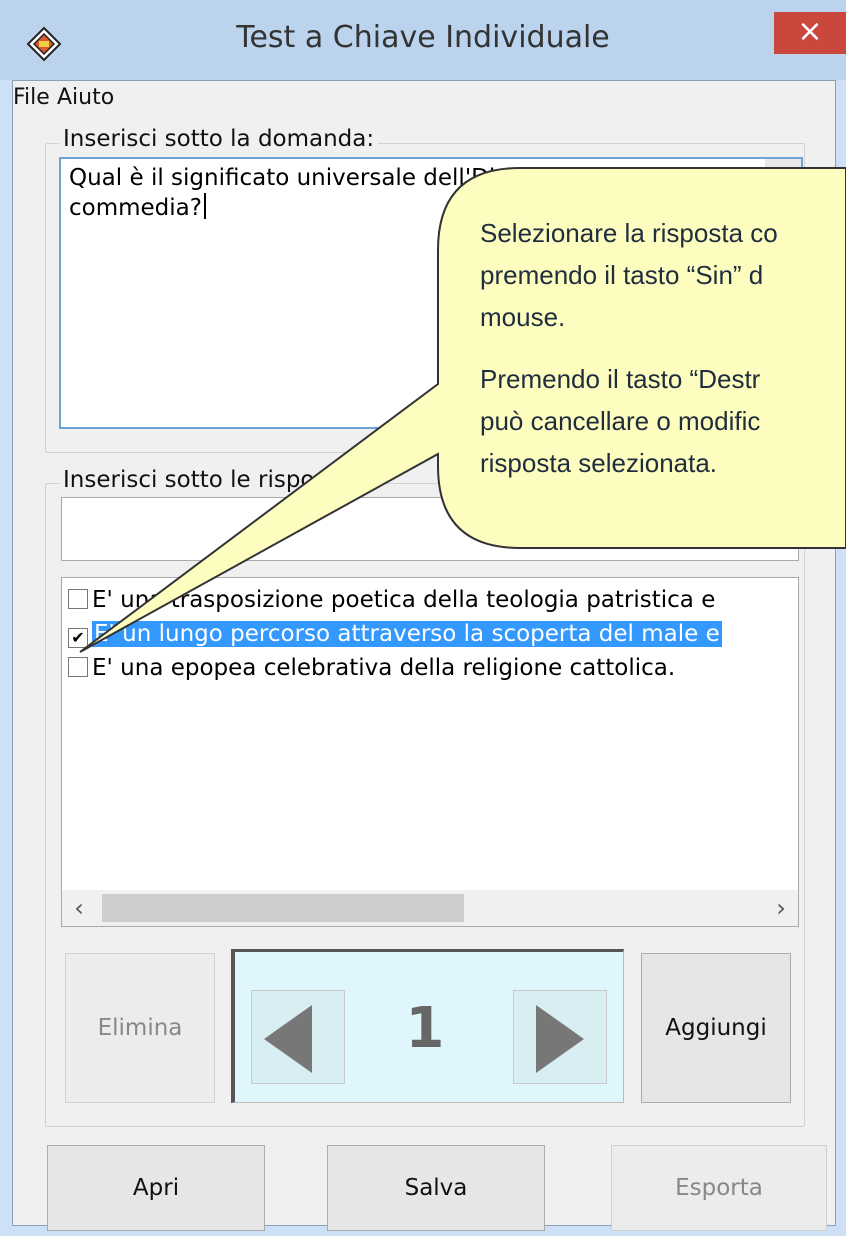 The width and height of the screenshot is (846, 1236). Describe the element at coordinates (629, 233) in the screenshot. I see `callout-line: Selezionare la risposta co` at that location.